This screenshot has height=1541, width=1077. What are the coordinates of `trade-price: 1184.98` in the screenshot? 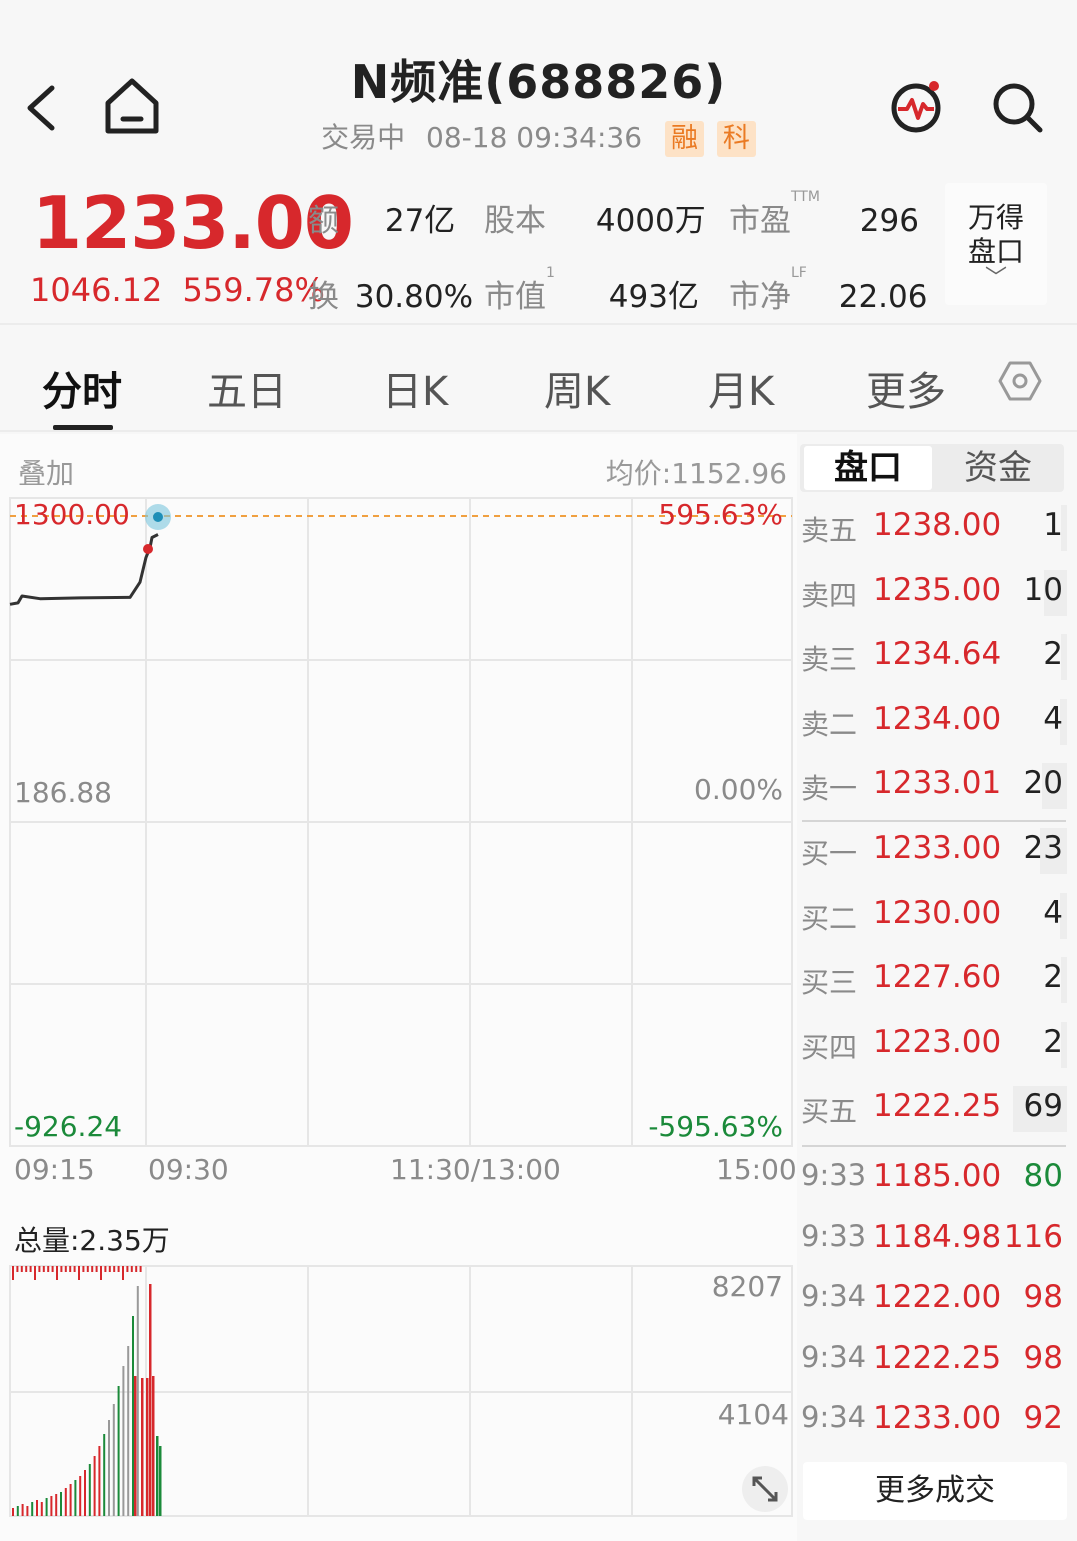 It's located at (937, 1236).